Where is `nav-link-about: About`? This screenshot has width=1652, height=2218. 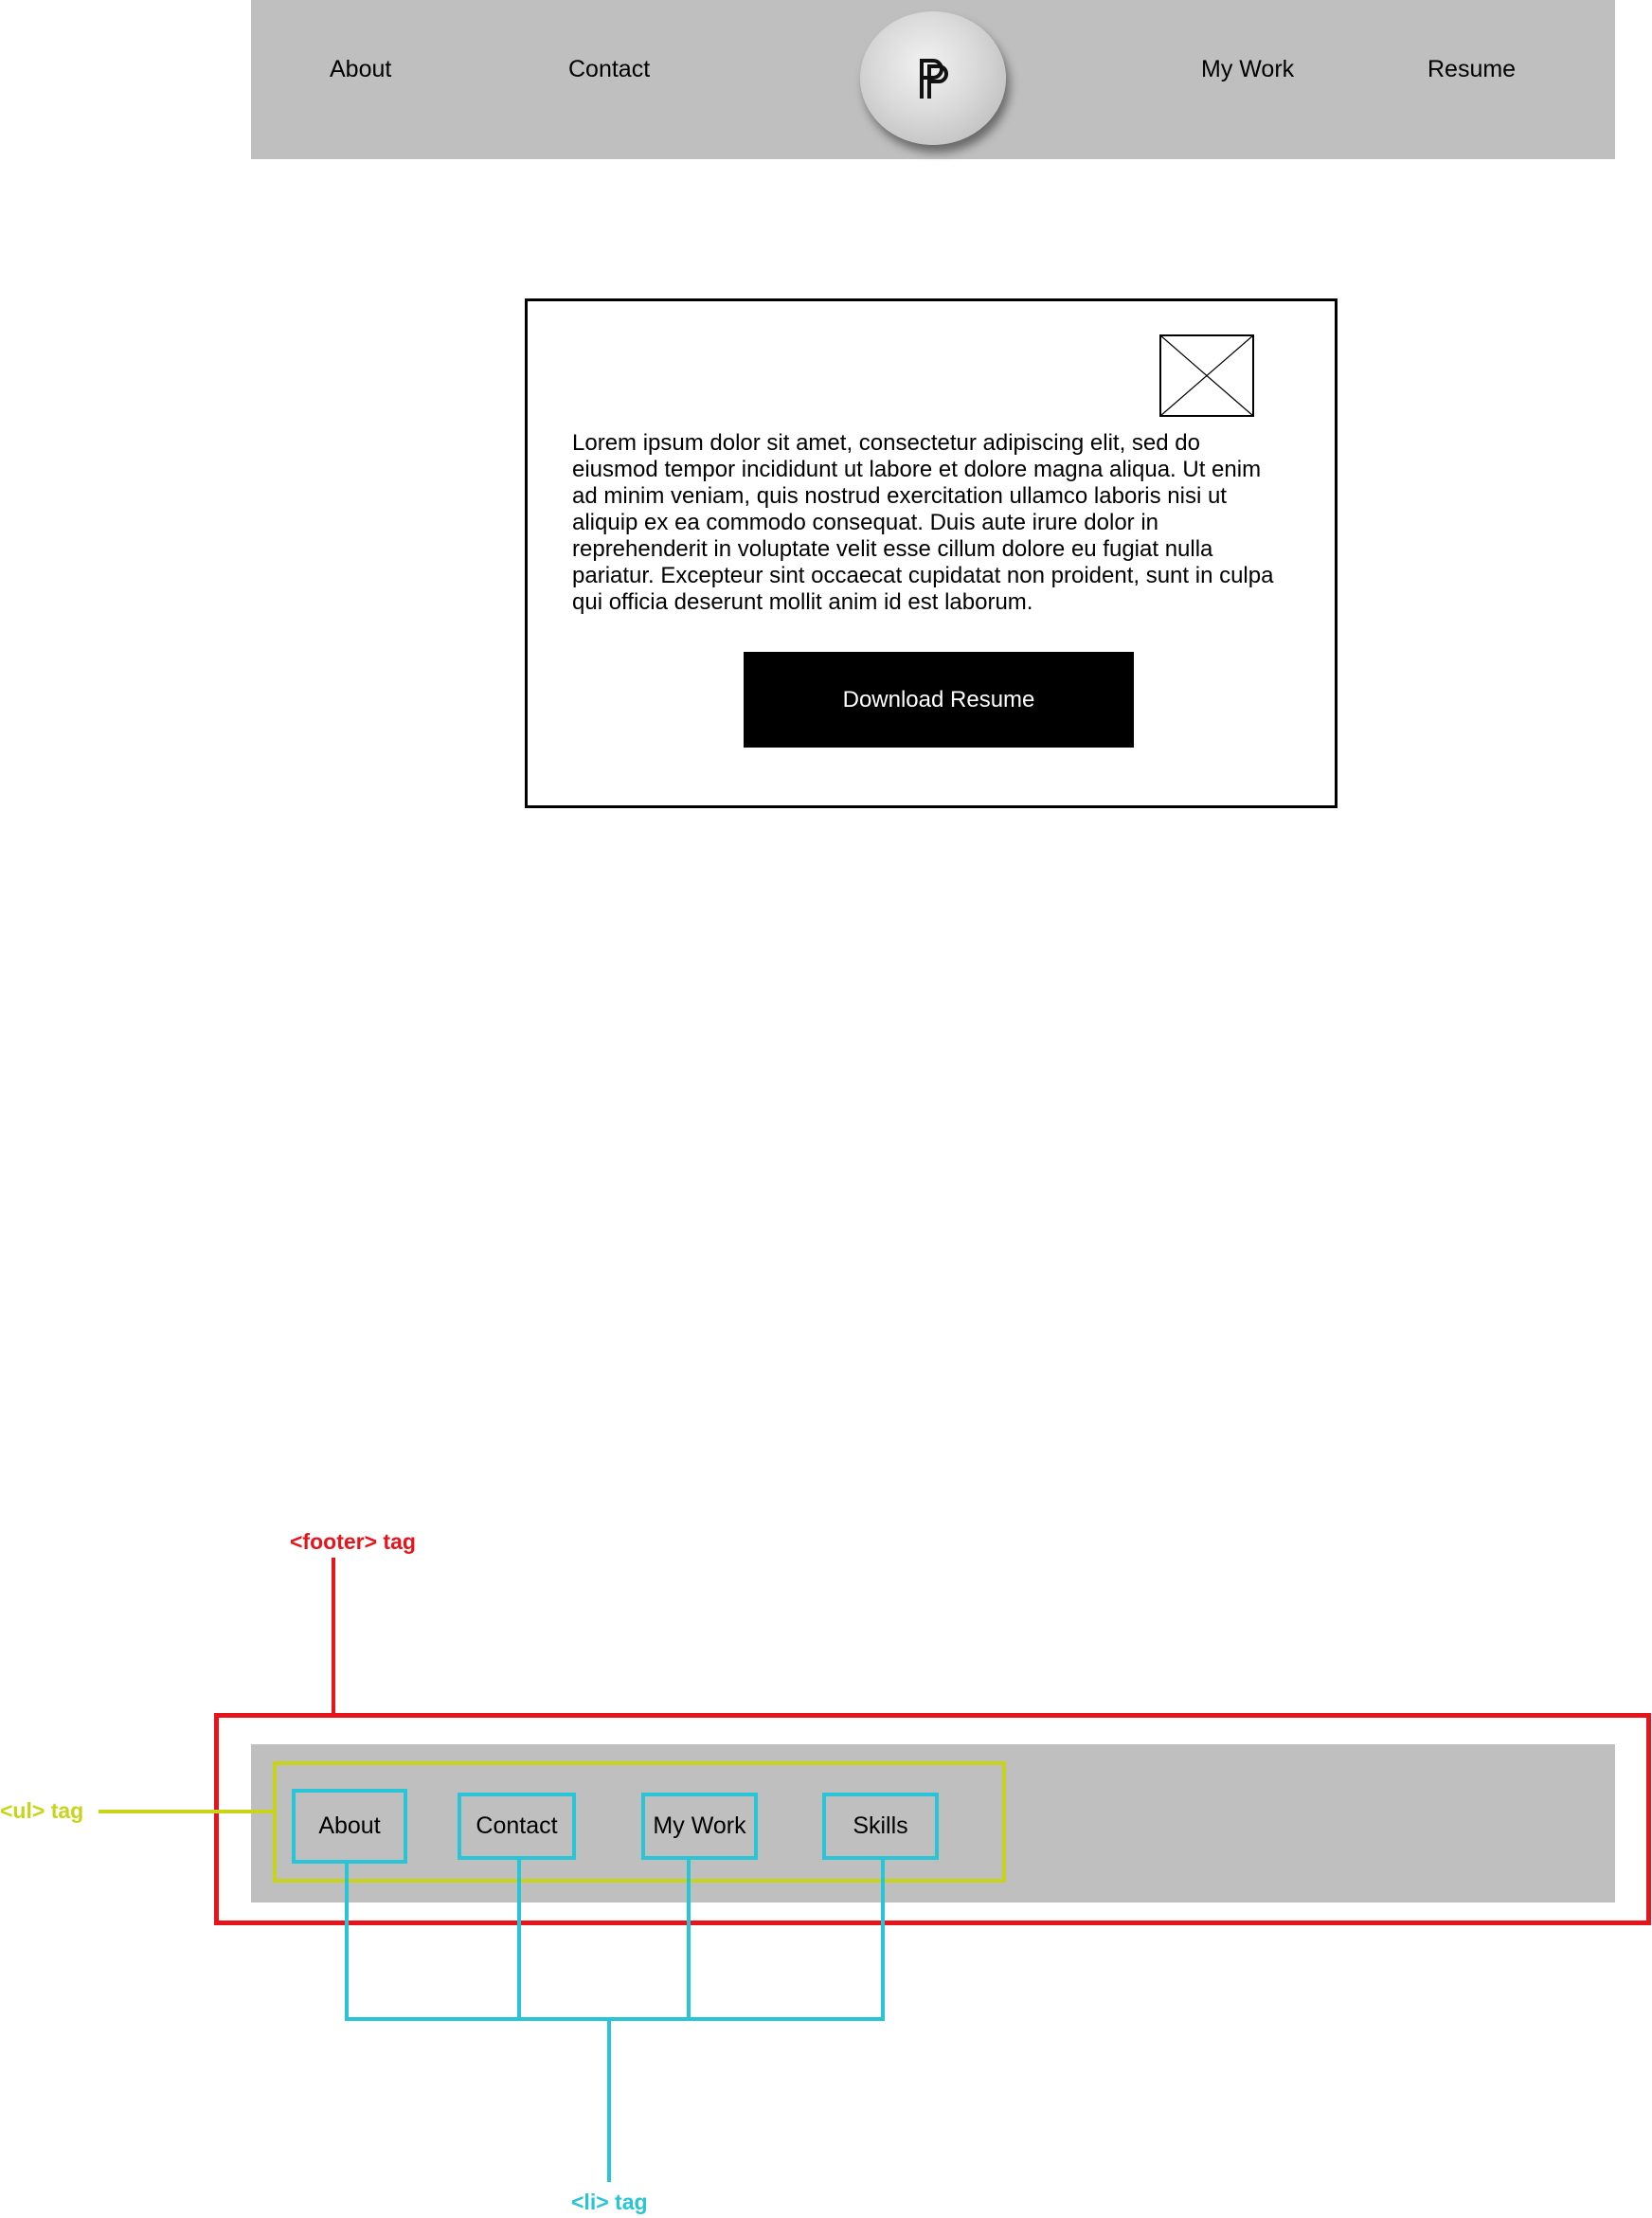 nav-link-about: About is located at coordinates (360, 69).